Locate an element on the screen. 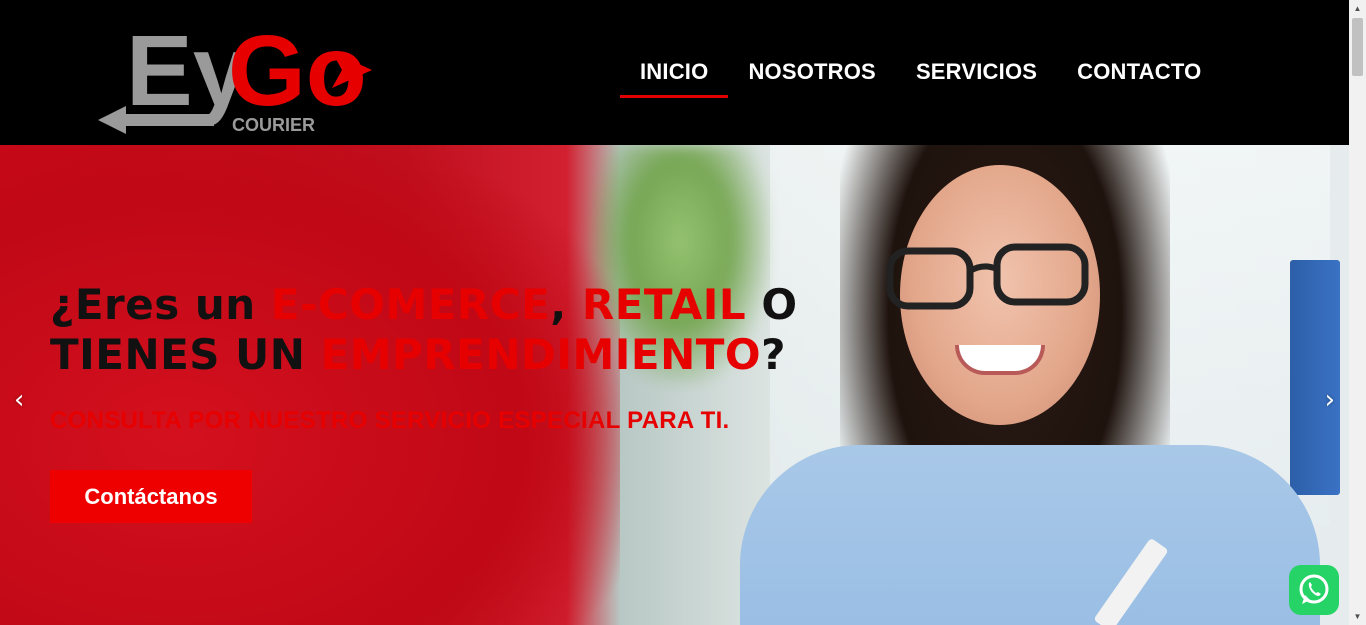  slider-prev-arrow-icon: ‹ is located at coordinates (19, 400).